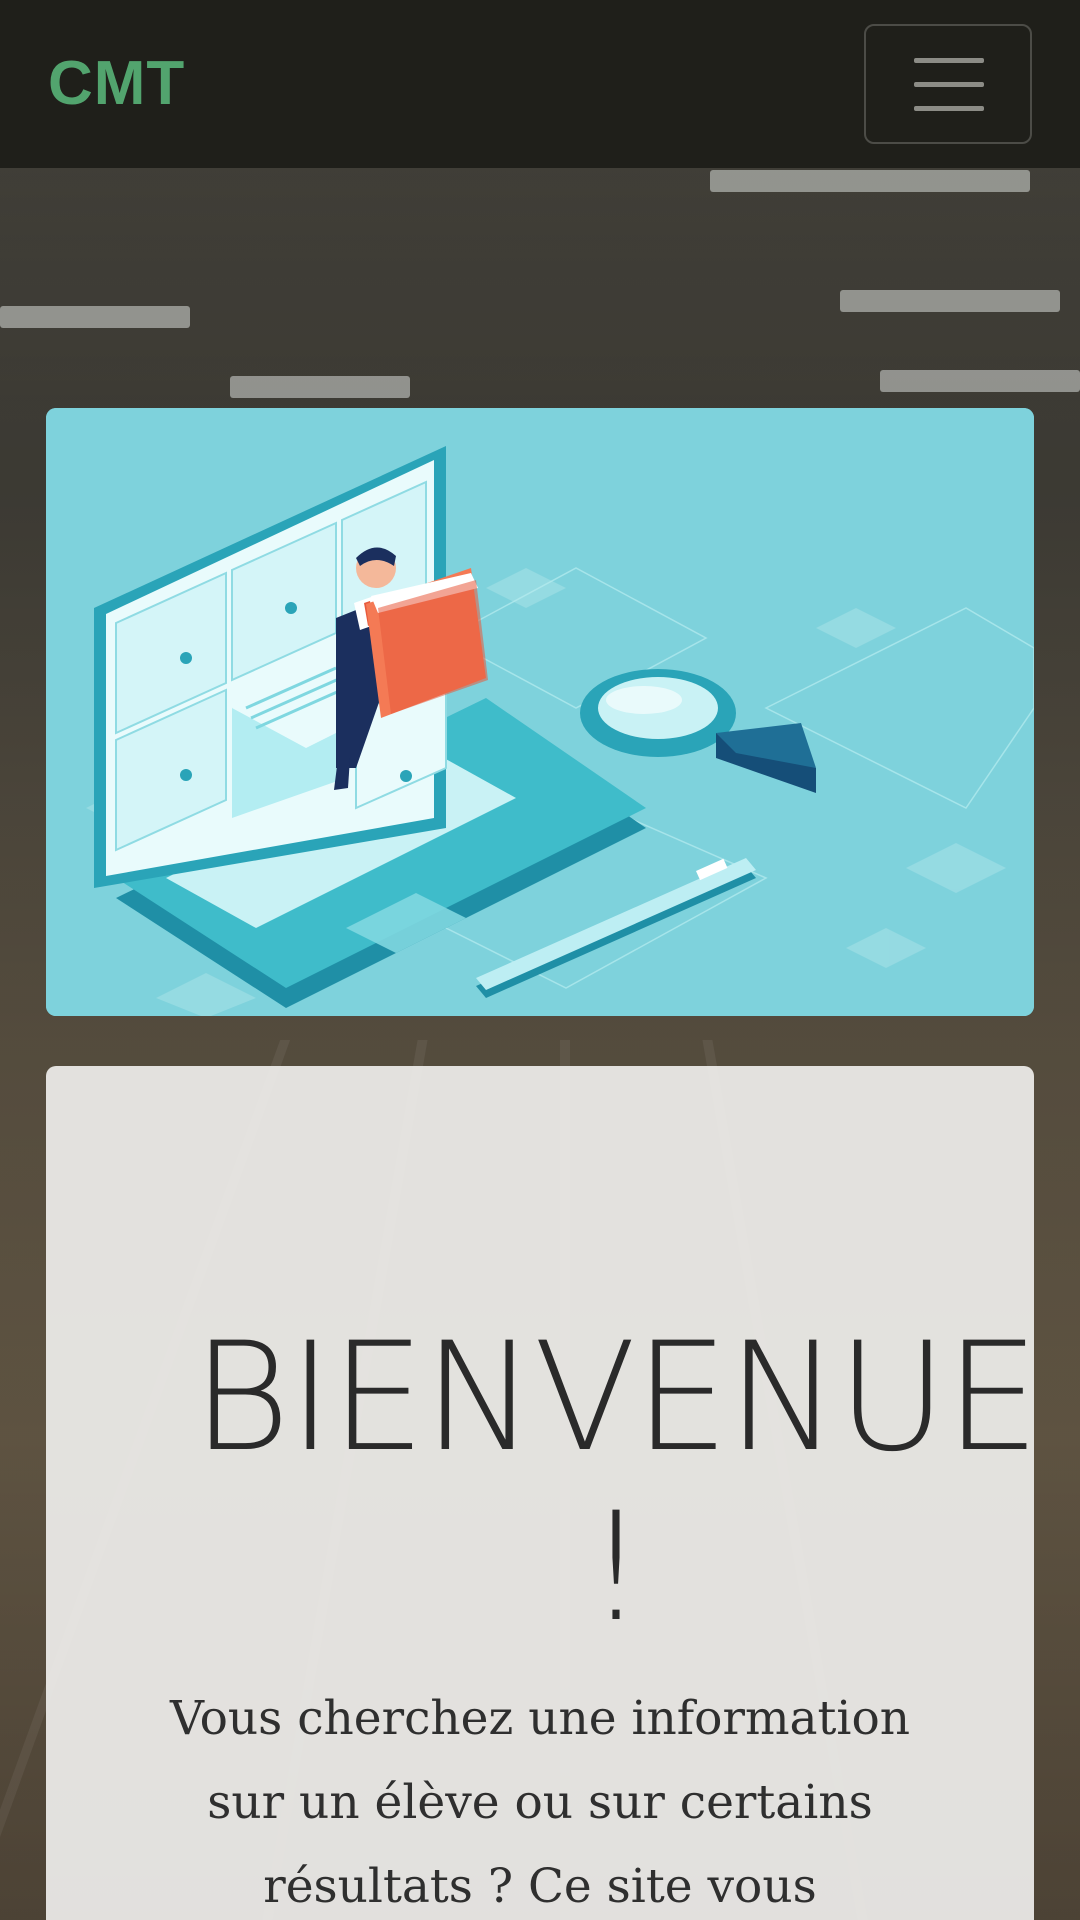 The height and width of the screenshot is (1920, 1080). What do you see at coordinates (615, 1567) in the screenshot?
I see `welcome-title-line2: !` at bounding box center [615, 1567].